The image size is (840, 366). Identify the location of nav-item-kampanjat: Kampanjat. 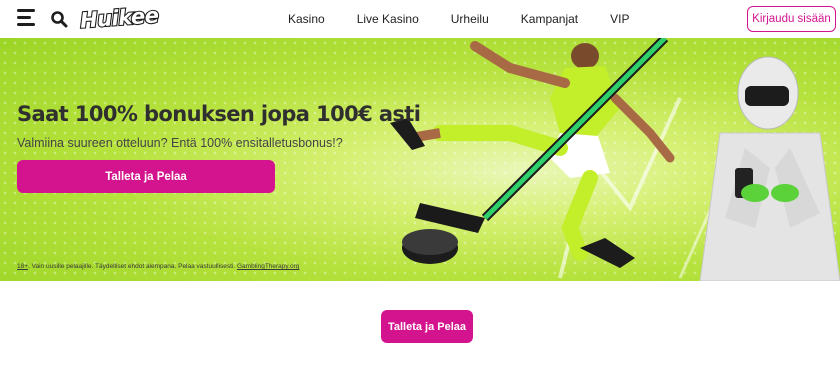
(549, 19).